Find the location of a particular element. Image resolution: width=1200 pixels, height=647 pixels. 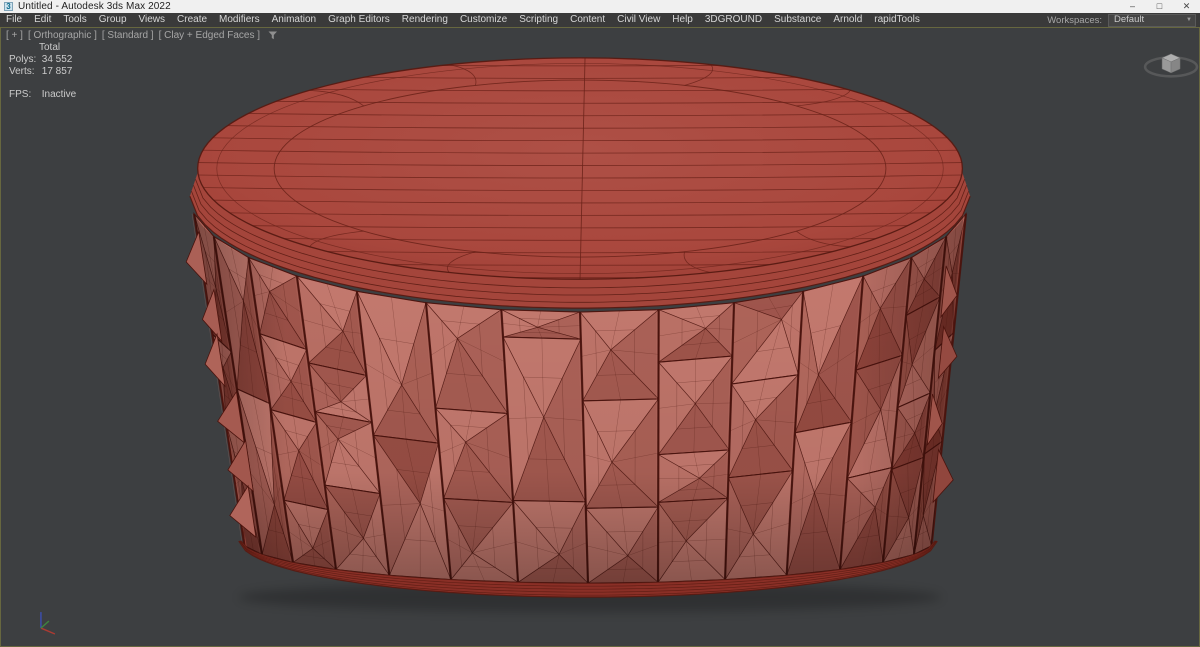

stat-total-label: Total is located at coordinates (50, 47).